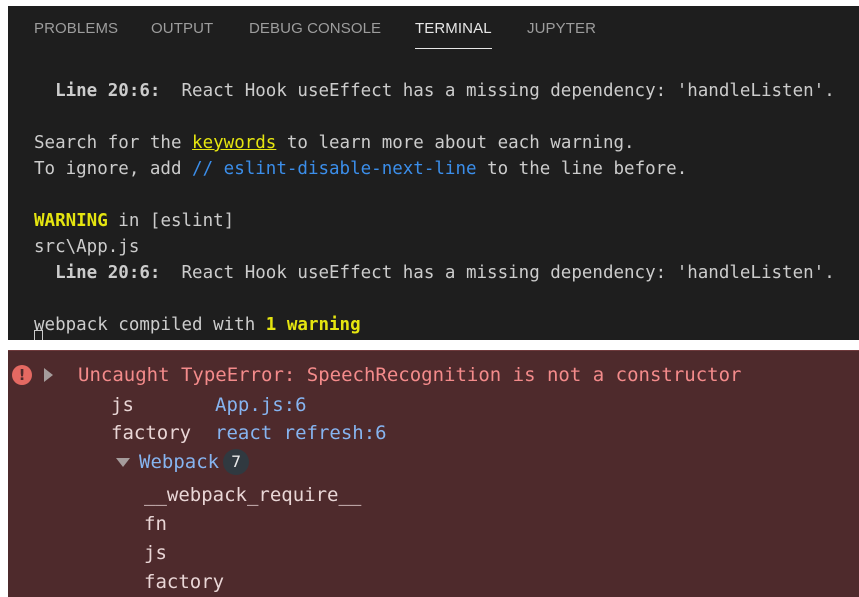  What do you see at coordinates (446, 221) in the screenshot?
I see `terminal-line: WARNING in [eslint]` at bounding box center [446, 221].